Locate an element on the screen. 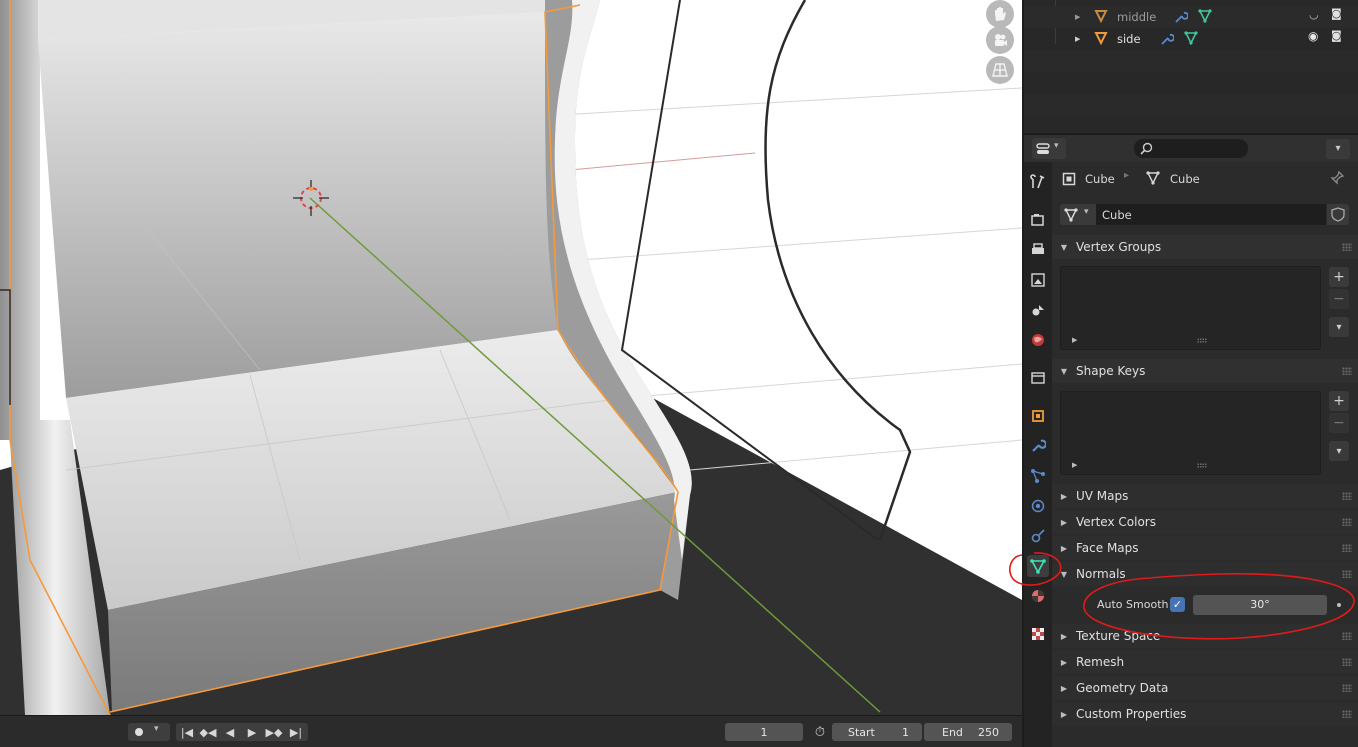 The image size is (1358, 747). panel-title: Vertex Groups is located at coordinates (1119, 247).